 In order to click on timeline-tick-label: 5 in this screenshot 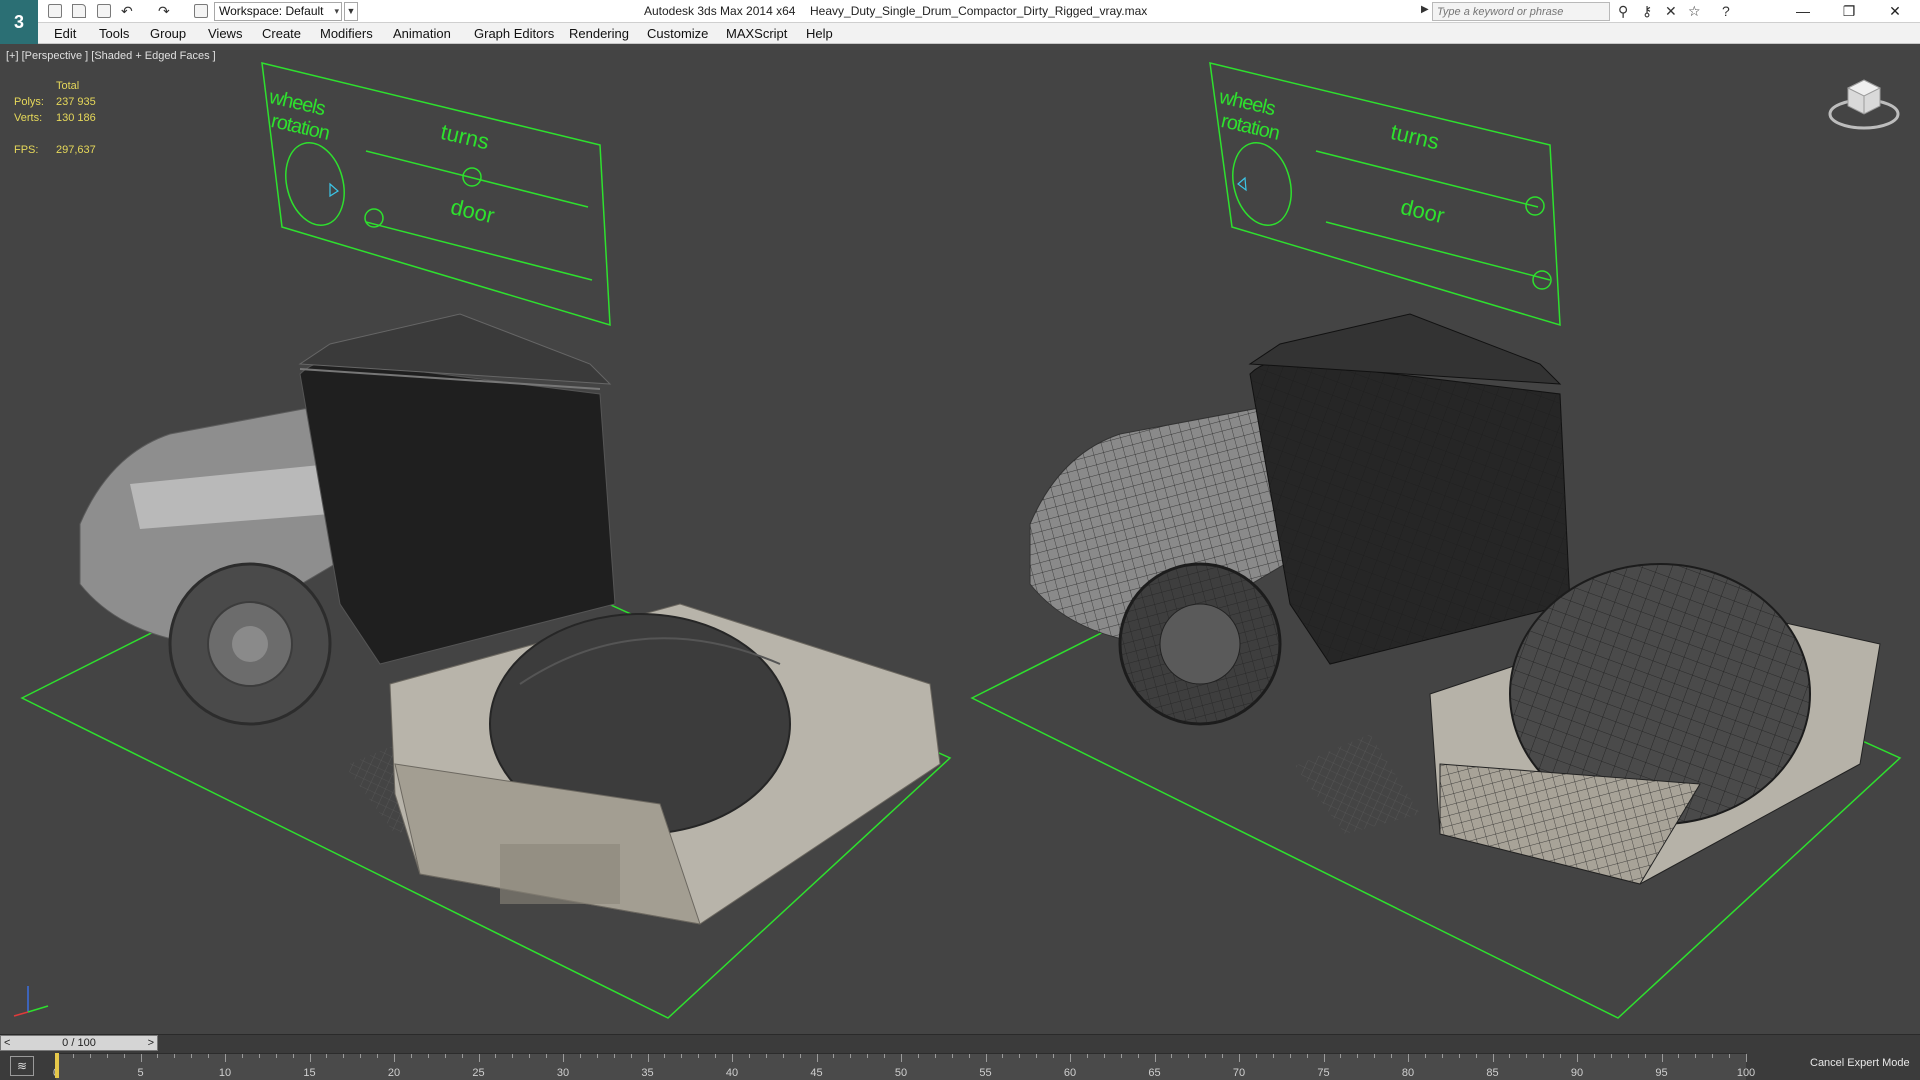, I will do `click(140, 1073)`.